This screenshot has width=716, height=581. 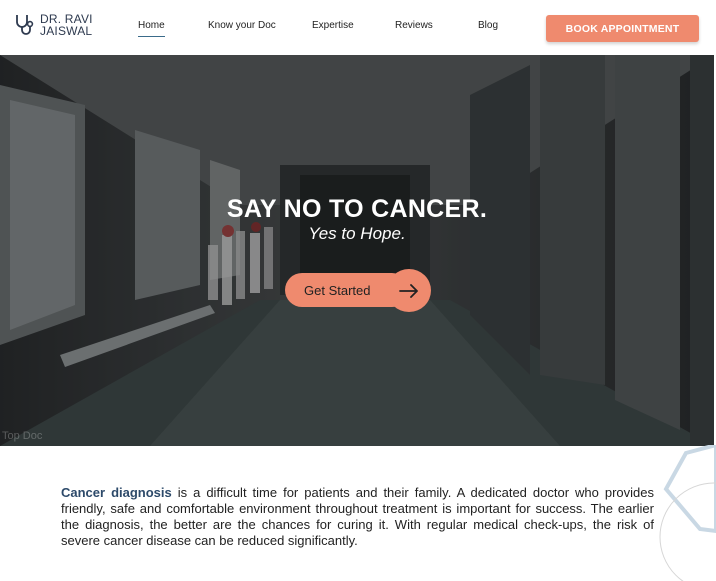 I want to click on get-started-button: Get Started, so click(x=358, y=290).